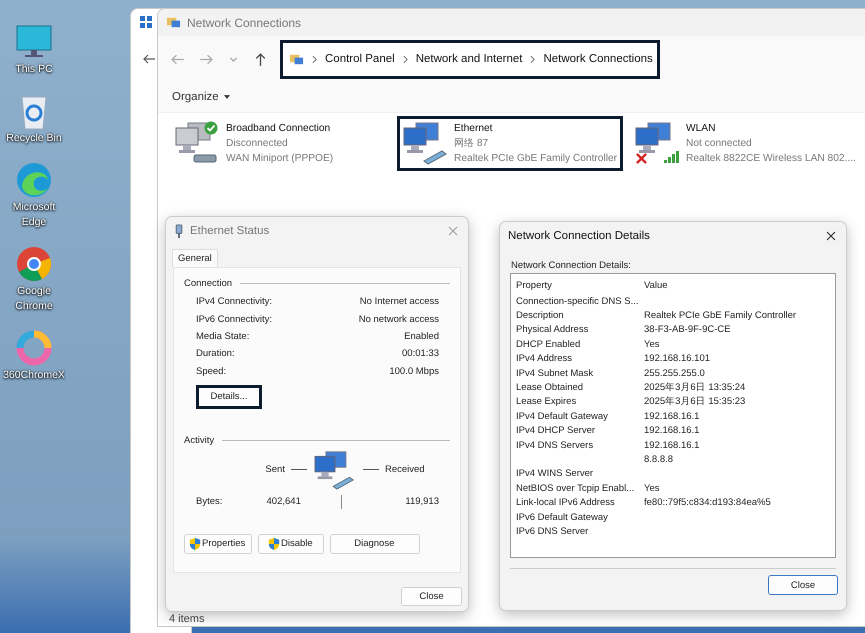 The image size is (865, 633). I want to click on property-cell: IPv4 DHCP Server, so click(556, 430).